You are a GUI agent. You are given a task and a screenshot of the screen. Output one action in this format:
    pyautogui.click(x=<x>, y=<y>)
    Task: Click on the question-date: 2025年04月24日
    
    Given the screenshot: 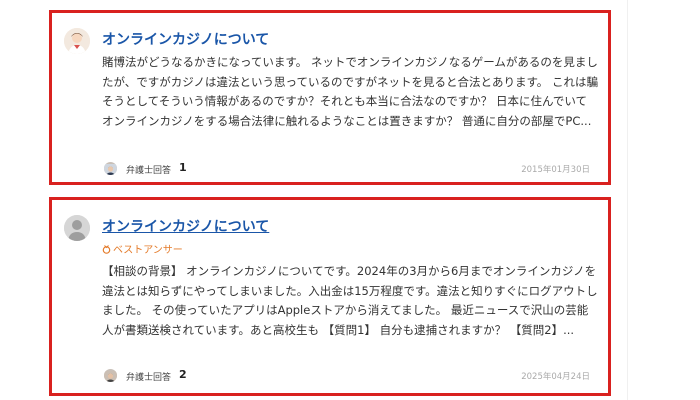 What is the action you would take?
    pyautogui.click(x=555, y=377)
    